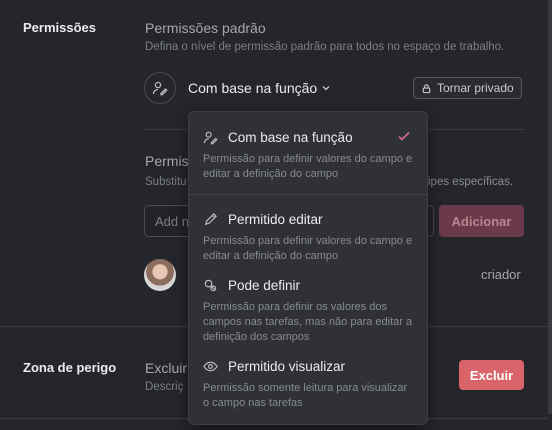 This screenshot has width=552, height=430. I want to click on add-button: Adicionar, so click(481, 221).